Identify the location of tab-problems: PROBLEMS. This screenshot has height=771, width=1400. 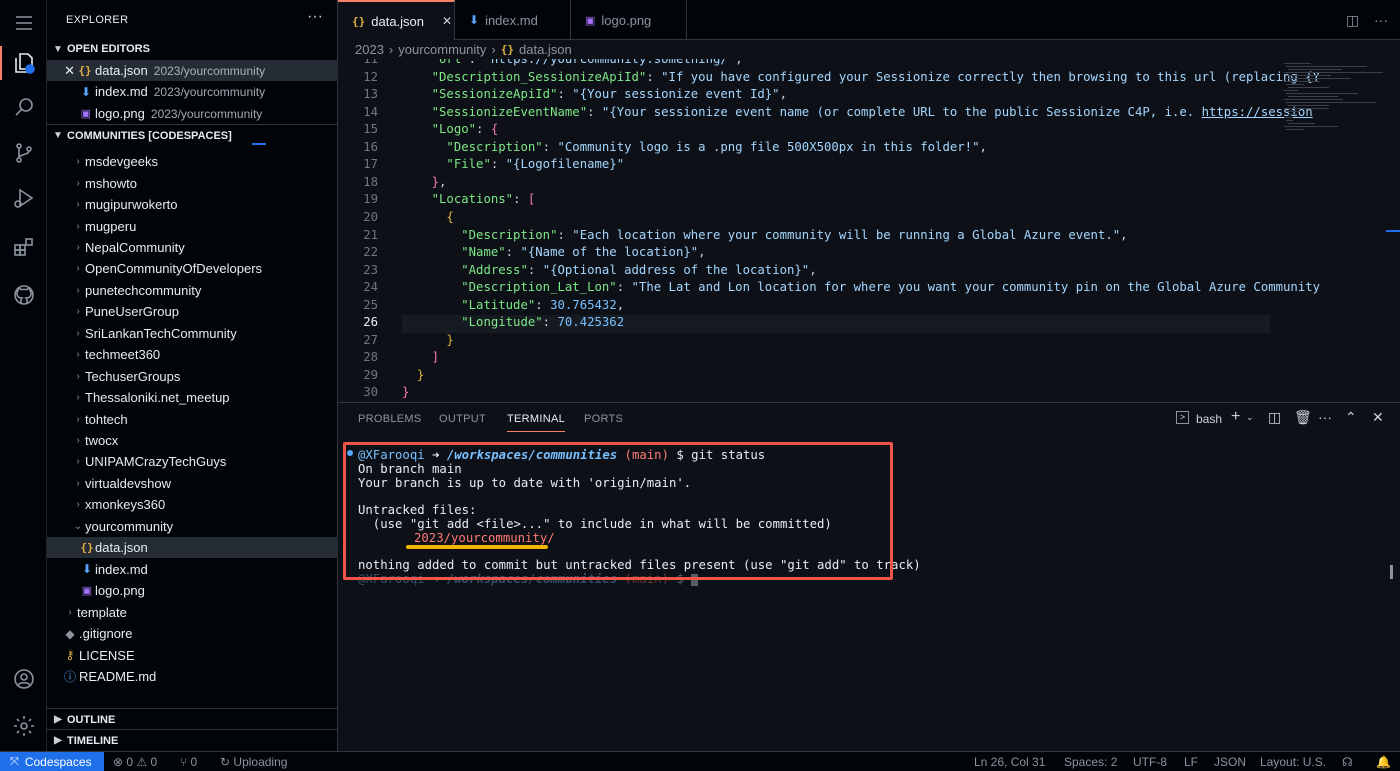
(390, 419).